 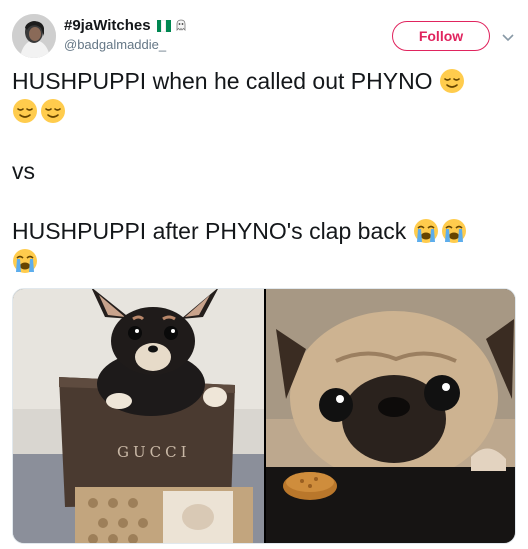 I want to click on tweet-header: #9jaWitches @badgalmaddie_ Follow, so click(x=264, y=34).